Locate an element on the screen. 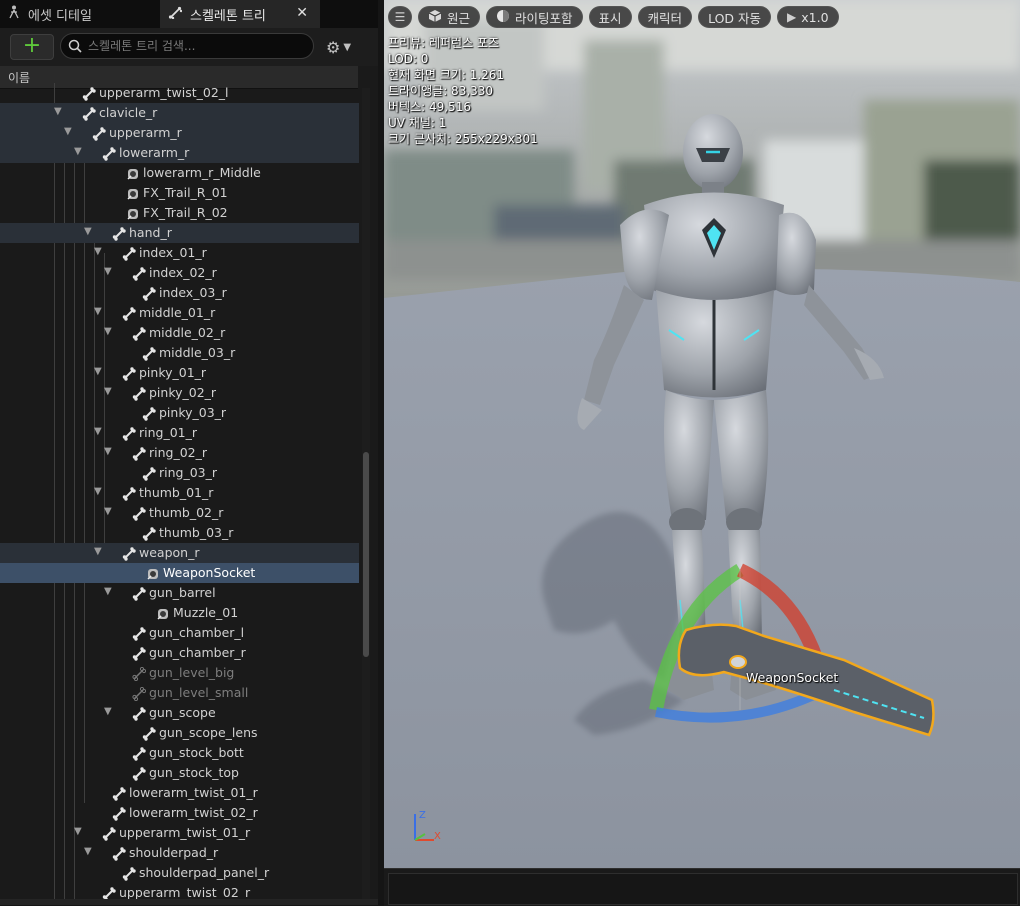 The image size is (1020, 906). tree-row: middle_03_r is located at coordinates (179, 353).